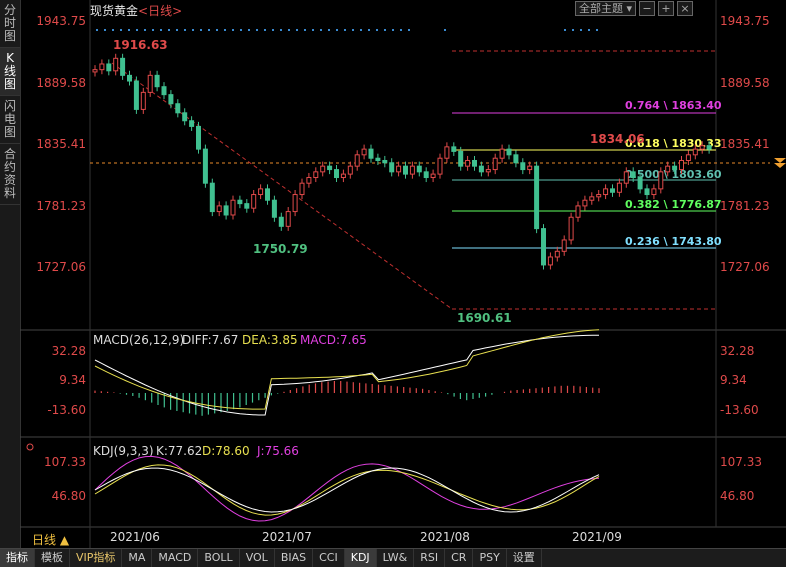  Describe the element at coordinates (294, 558) in the screenshot. I see `indicator-tab: BIAS` at that location.